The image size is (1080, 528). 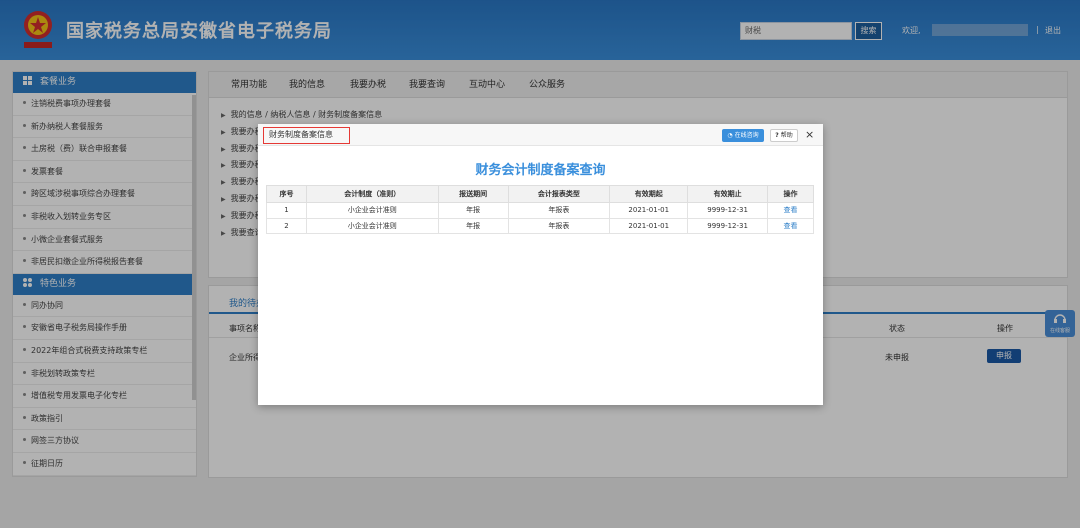 I want to click on close-icon: ×, so click(x=809, y=134).